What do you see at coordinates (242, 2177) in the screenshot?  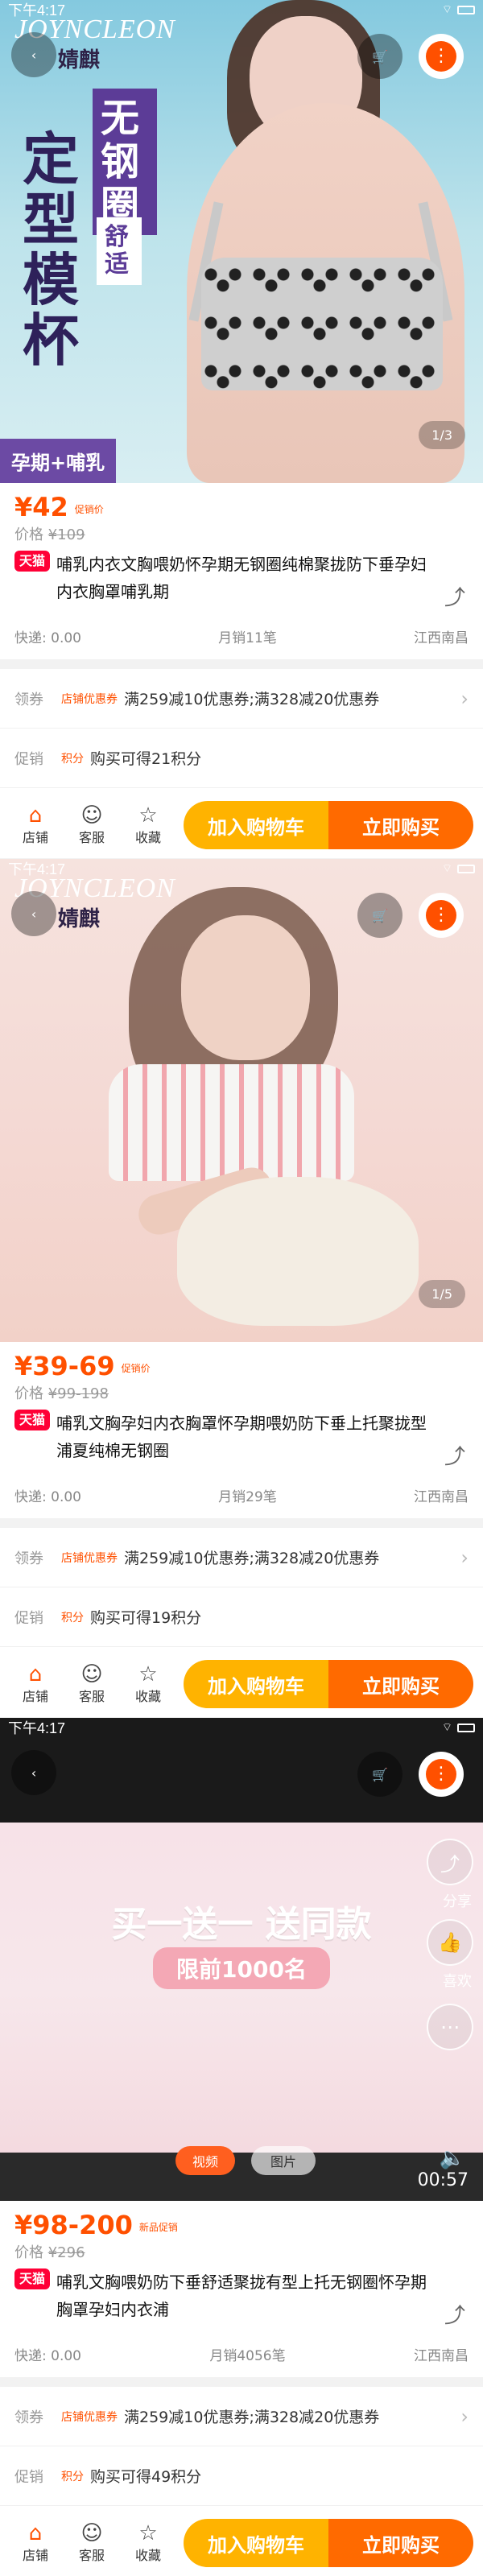 I see `video-bottom-strip` at bounding box center [242, 2177].